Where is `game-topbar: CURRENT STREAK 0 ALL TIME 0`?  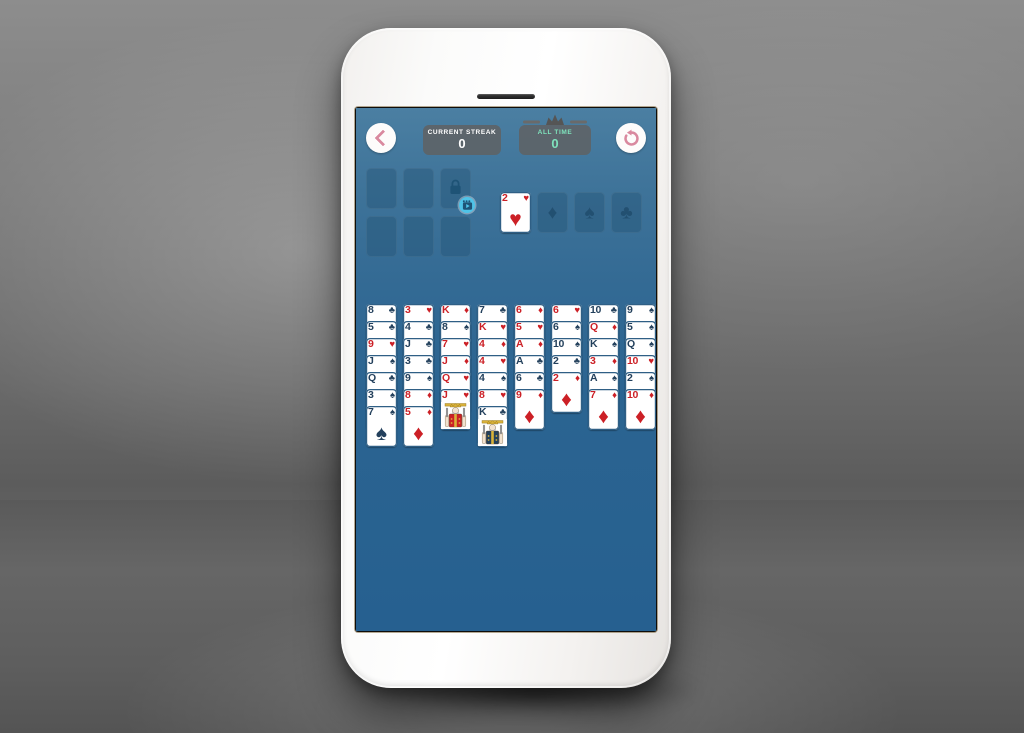 game-topbar: CURRENT STREAK 0 ALL TIME 0 is located at coordinates (506, 137).